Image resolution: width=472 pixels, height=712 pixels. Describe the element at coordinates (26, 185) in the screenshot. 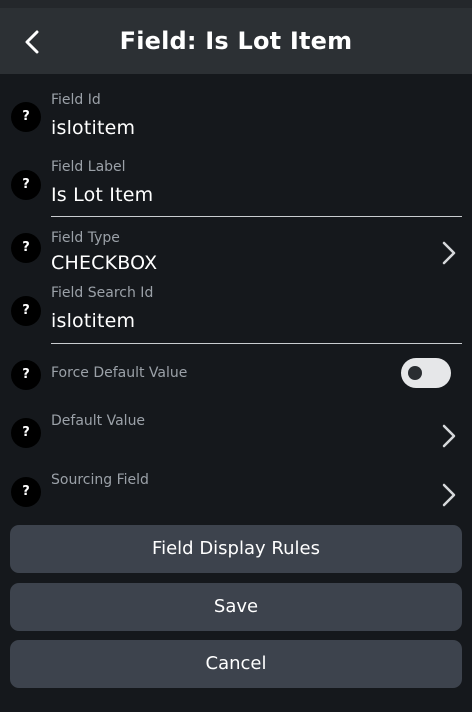

I see `help-icon-field-label: ?` at that location.